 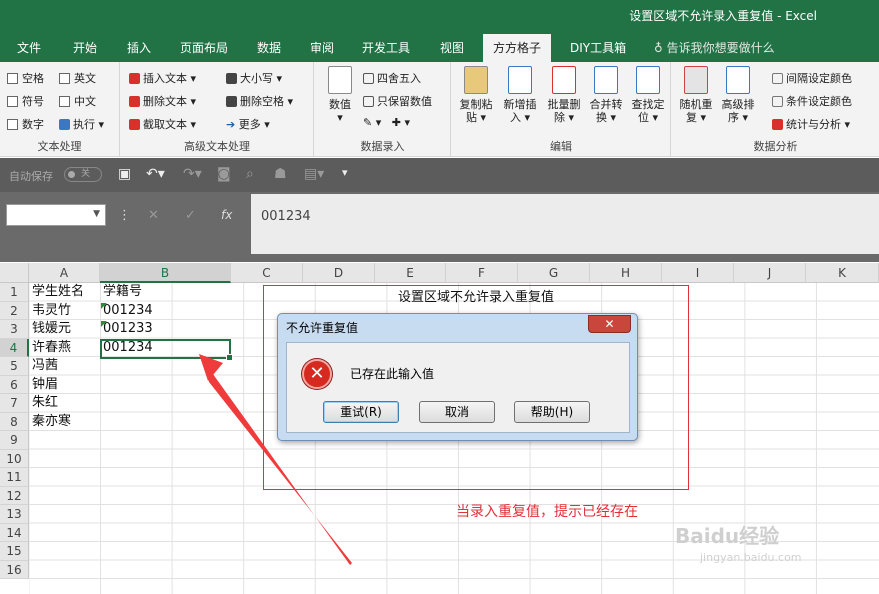 I want to click on row-header-14: 14, so click(x=14, y=532).